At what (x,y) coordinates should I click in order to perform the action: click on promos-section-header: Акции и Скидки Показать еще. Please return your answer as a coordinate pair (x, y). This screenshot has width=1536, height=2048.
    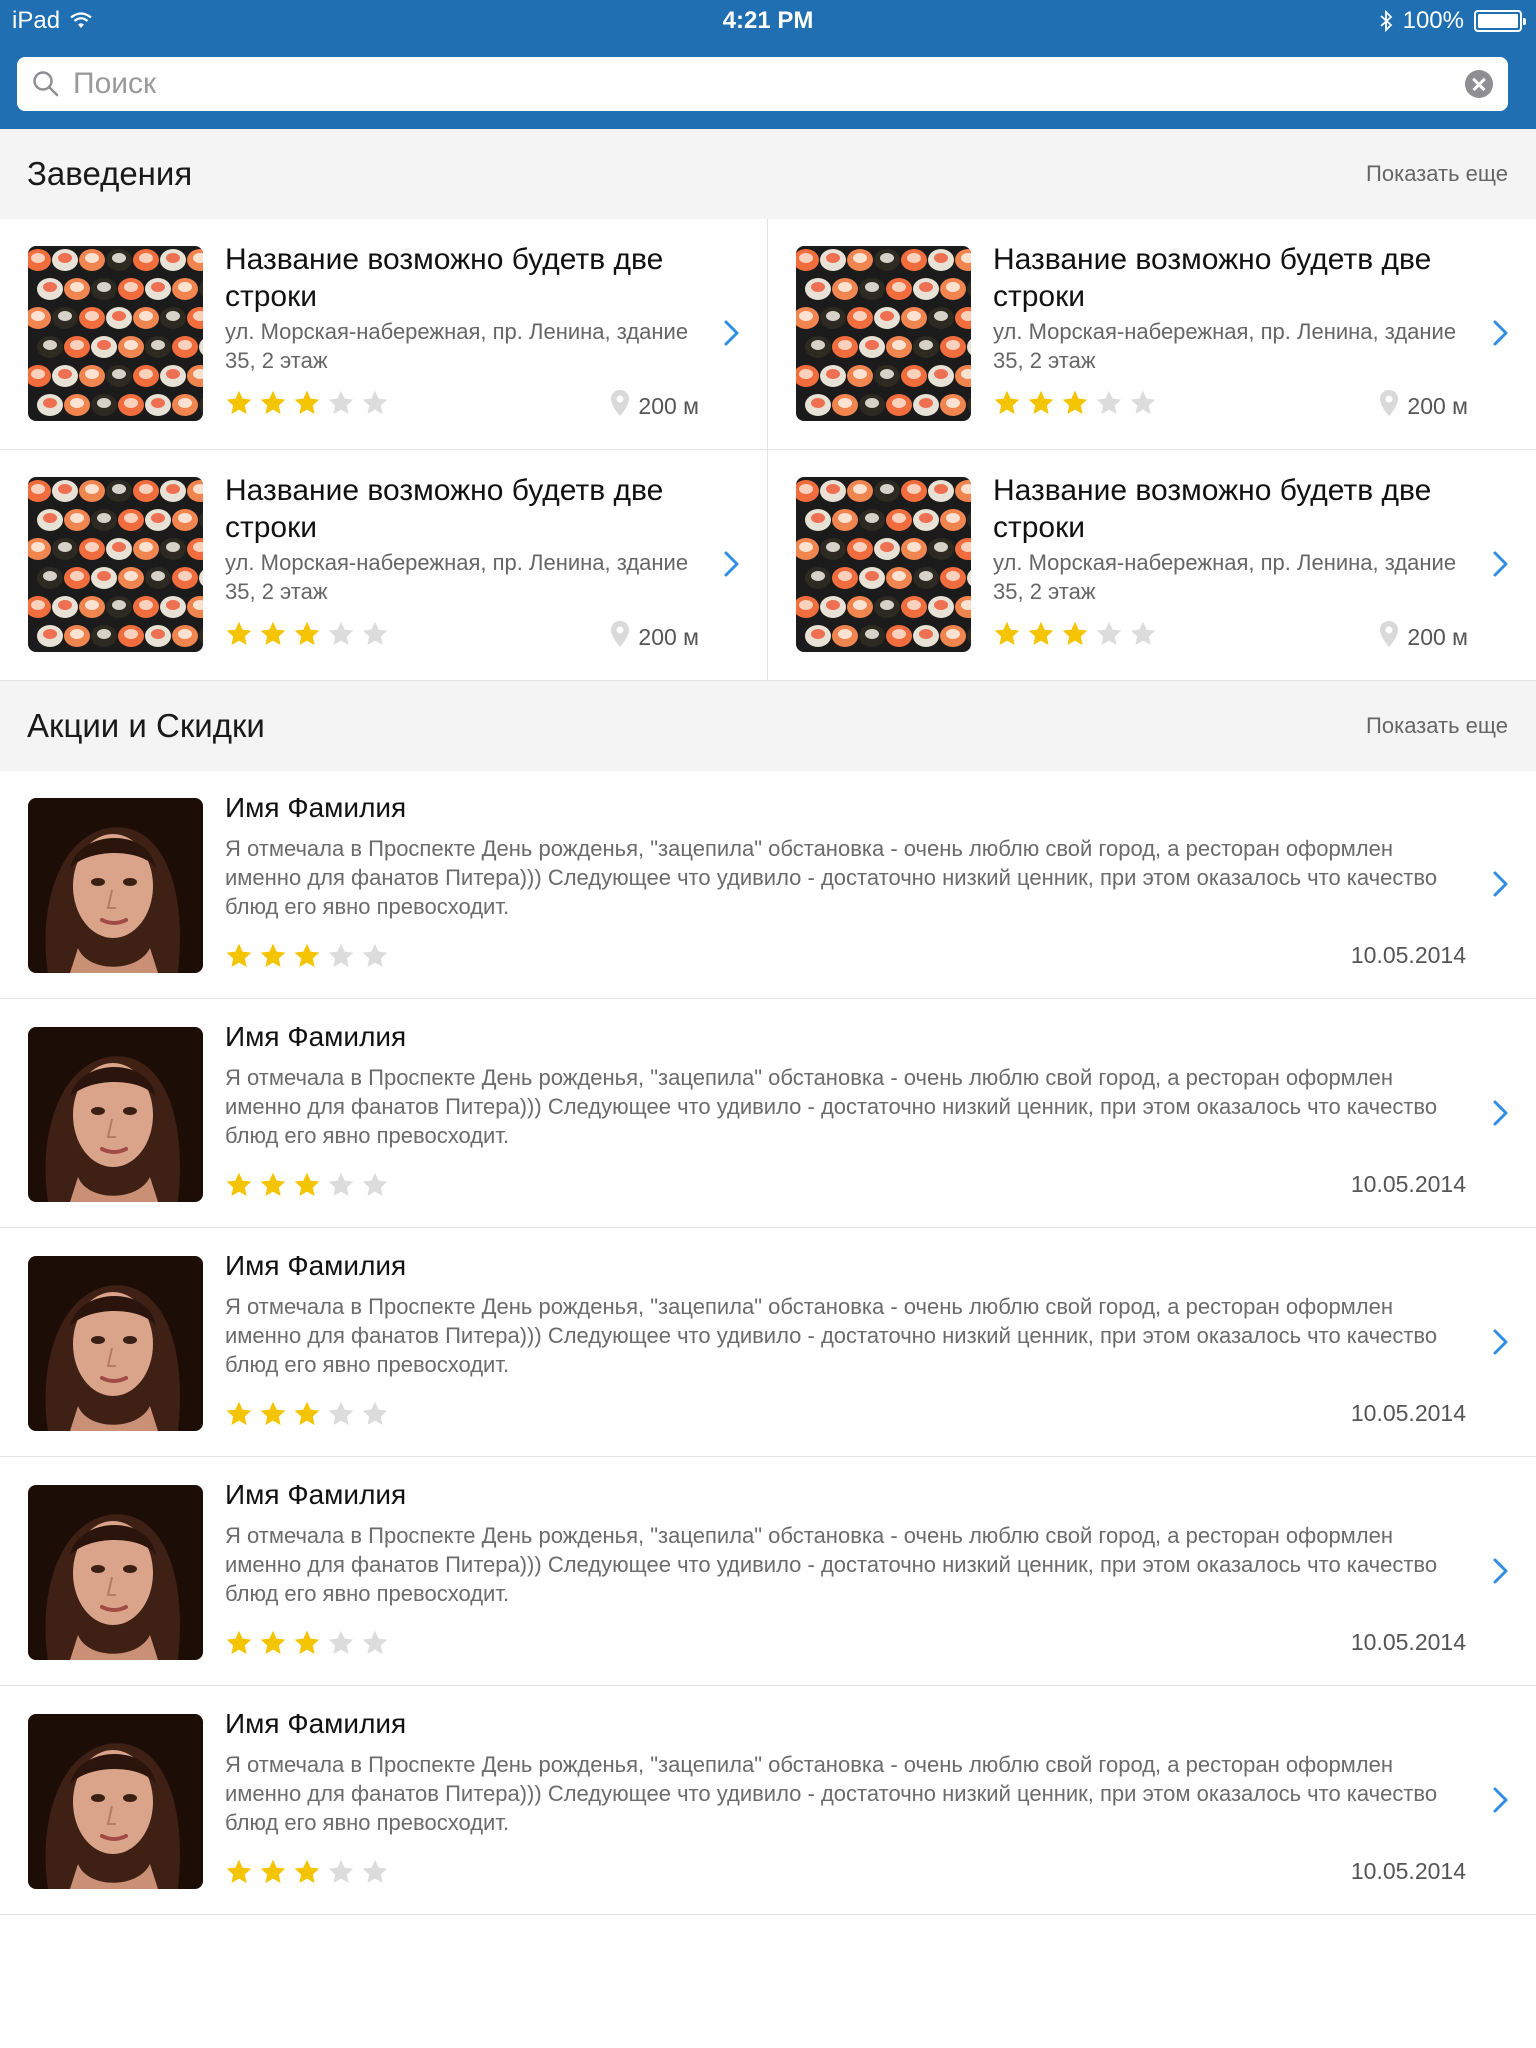
    Looking at the image, I should click on (768, 726).